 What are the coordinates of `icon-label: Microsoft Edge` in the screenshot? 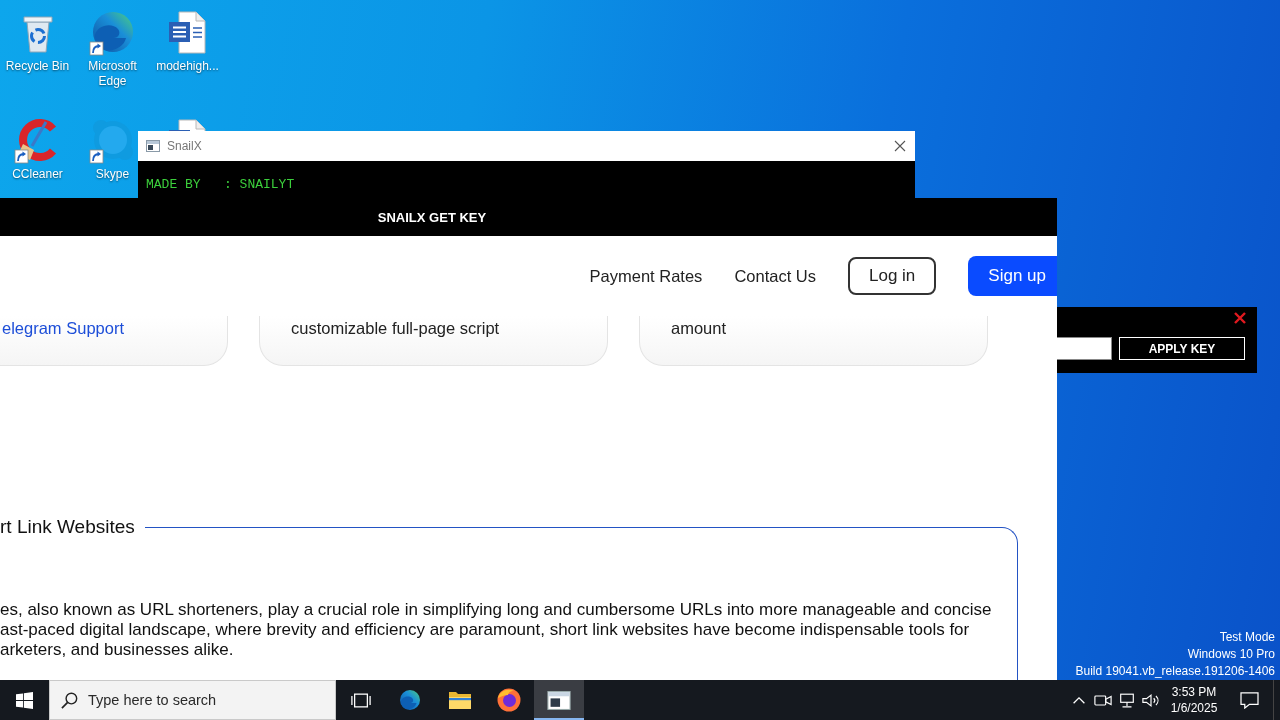 It's located at (112, 74).